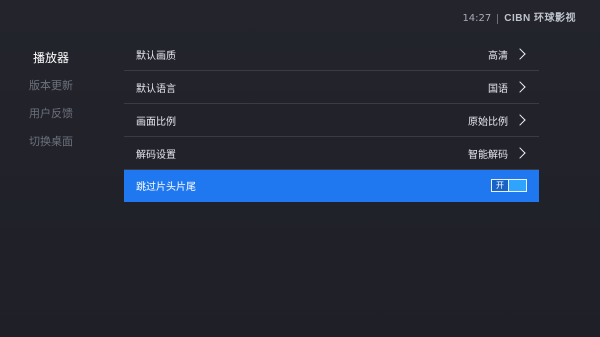 The width and height of the screenshot is (600, 337). I want to click on status-bar: 14:27 CIBN 环球影视, so click(519, 19).